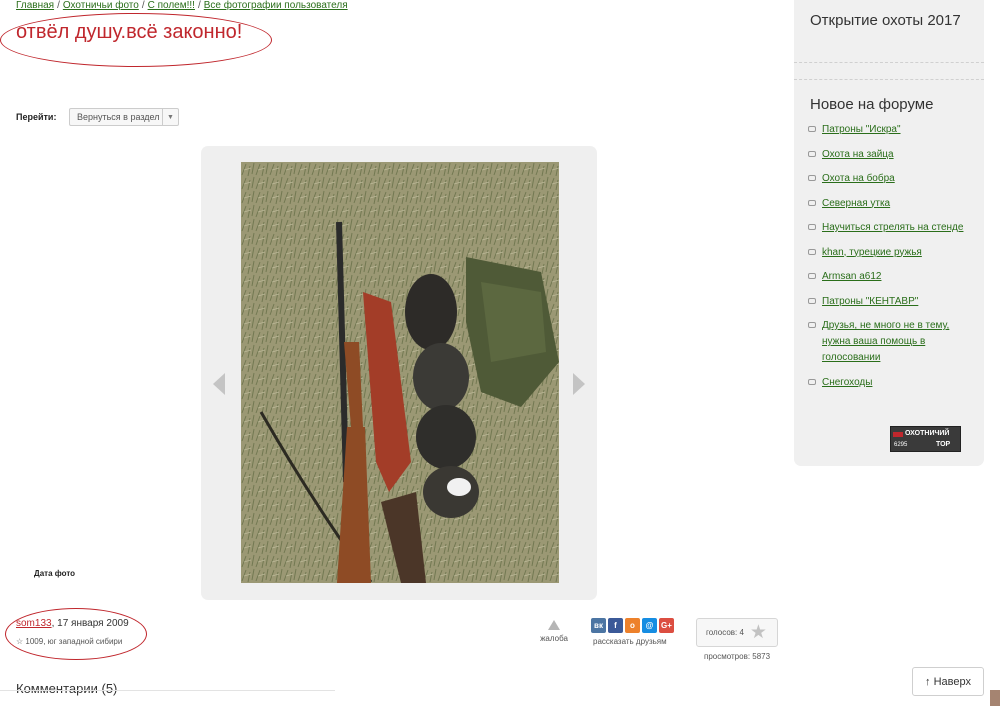  What do you see at coordinates (893, 383) in the screenshot?
I see `list-item: Снегоходы` at bounding box center [893, 383].